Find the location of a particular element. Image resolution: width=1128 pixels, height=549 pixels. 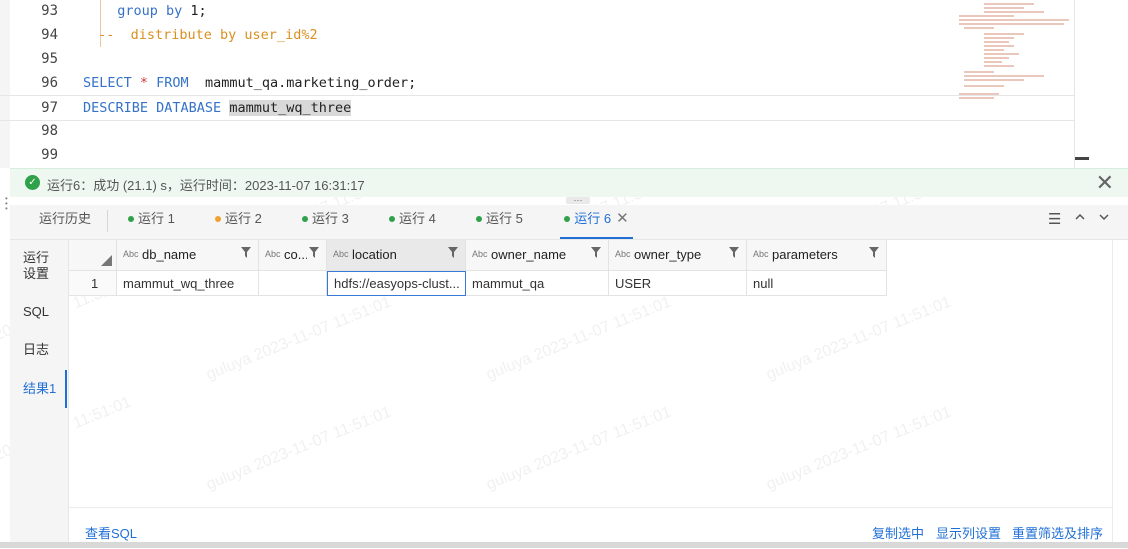

view-sql-link: 查看SQL is located at coordinates (111, 532).